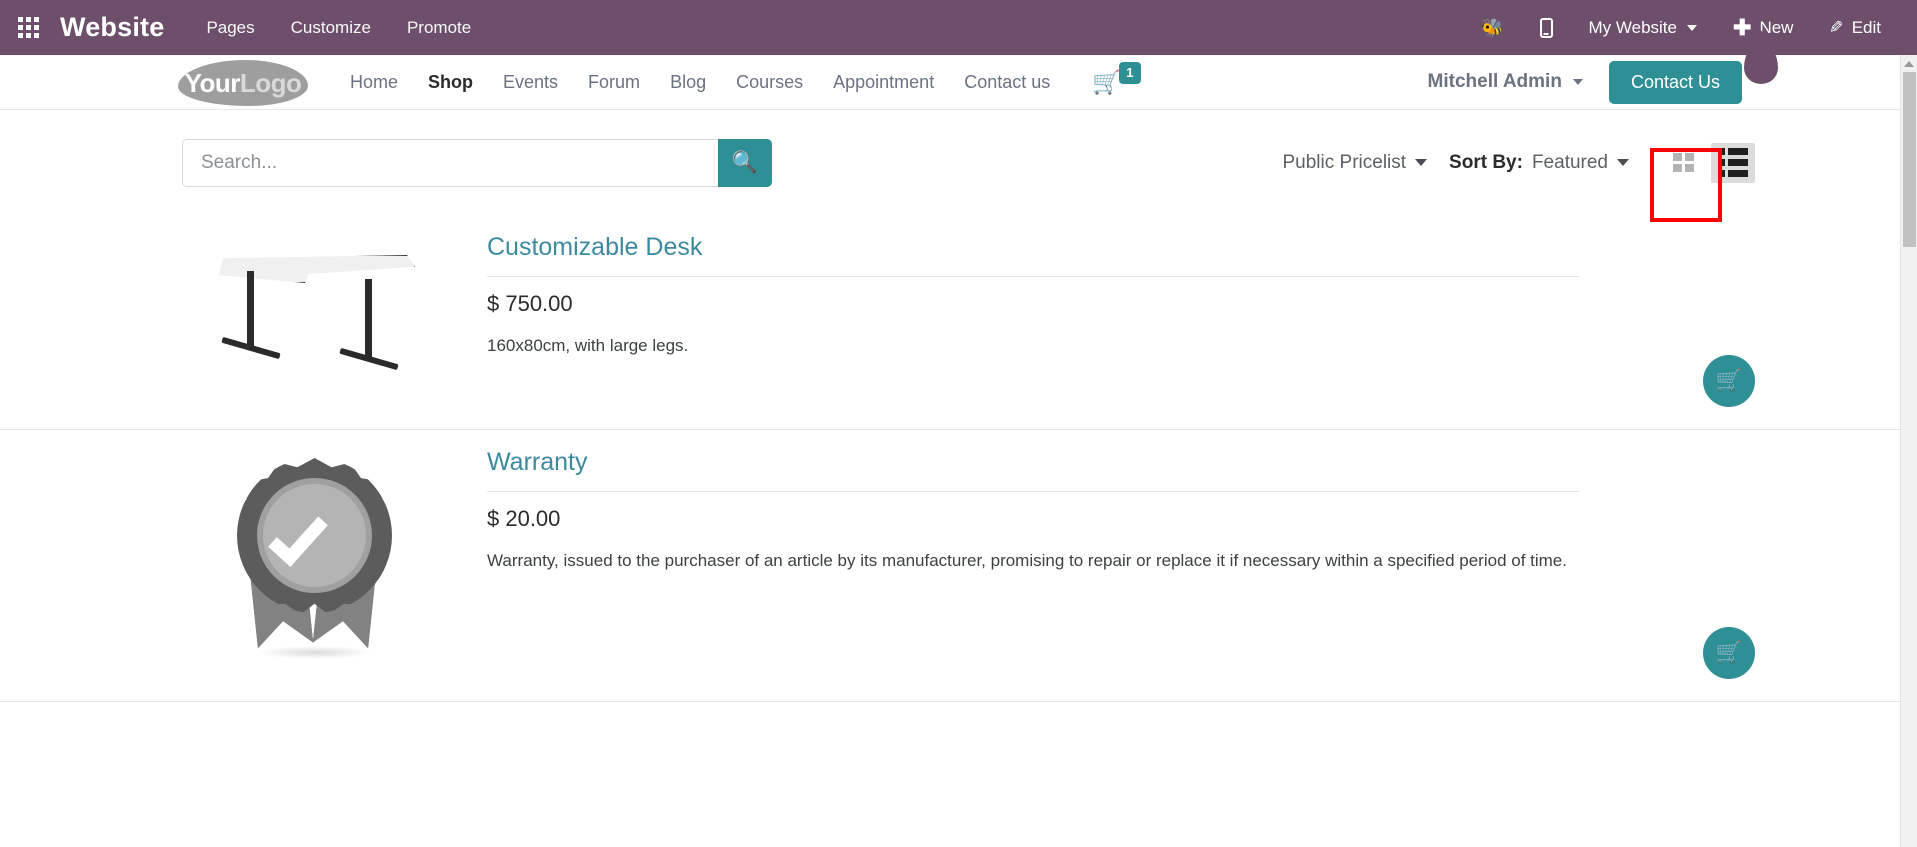 This screenshot has height=847, width=1917. I want to click on grid-view-button, so click(1683, 163).